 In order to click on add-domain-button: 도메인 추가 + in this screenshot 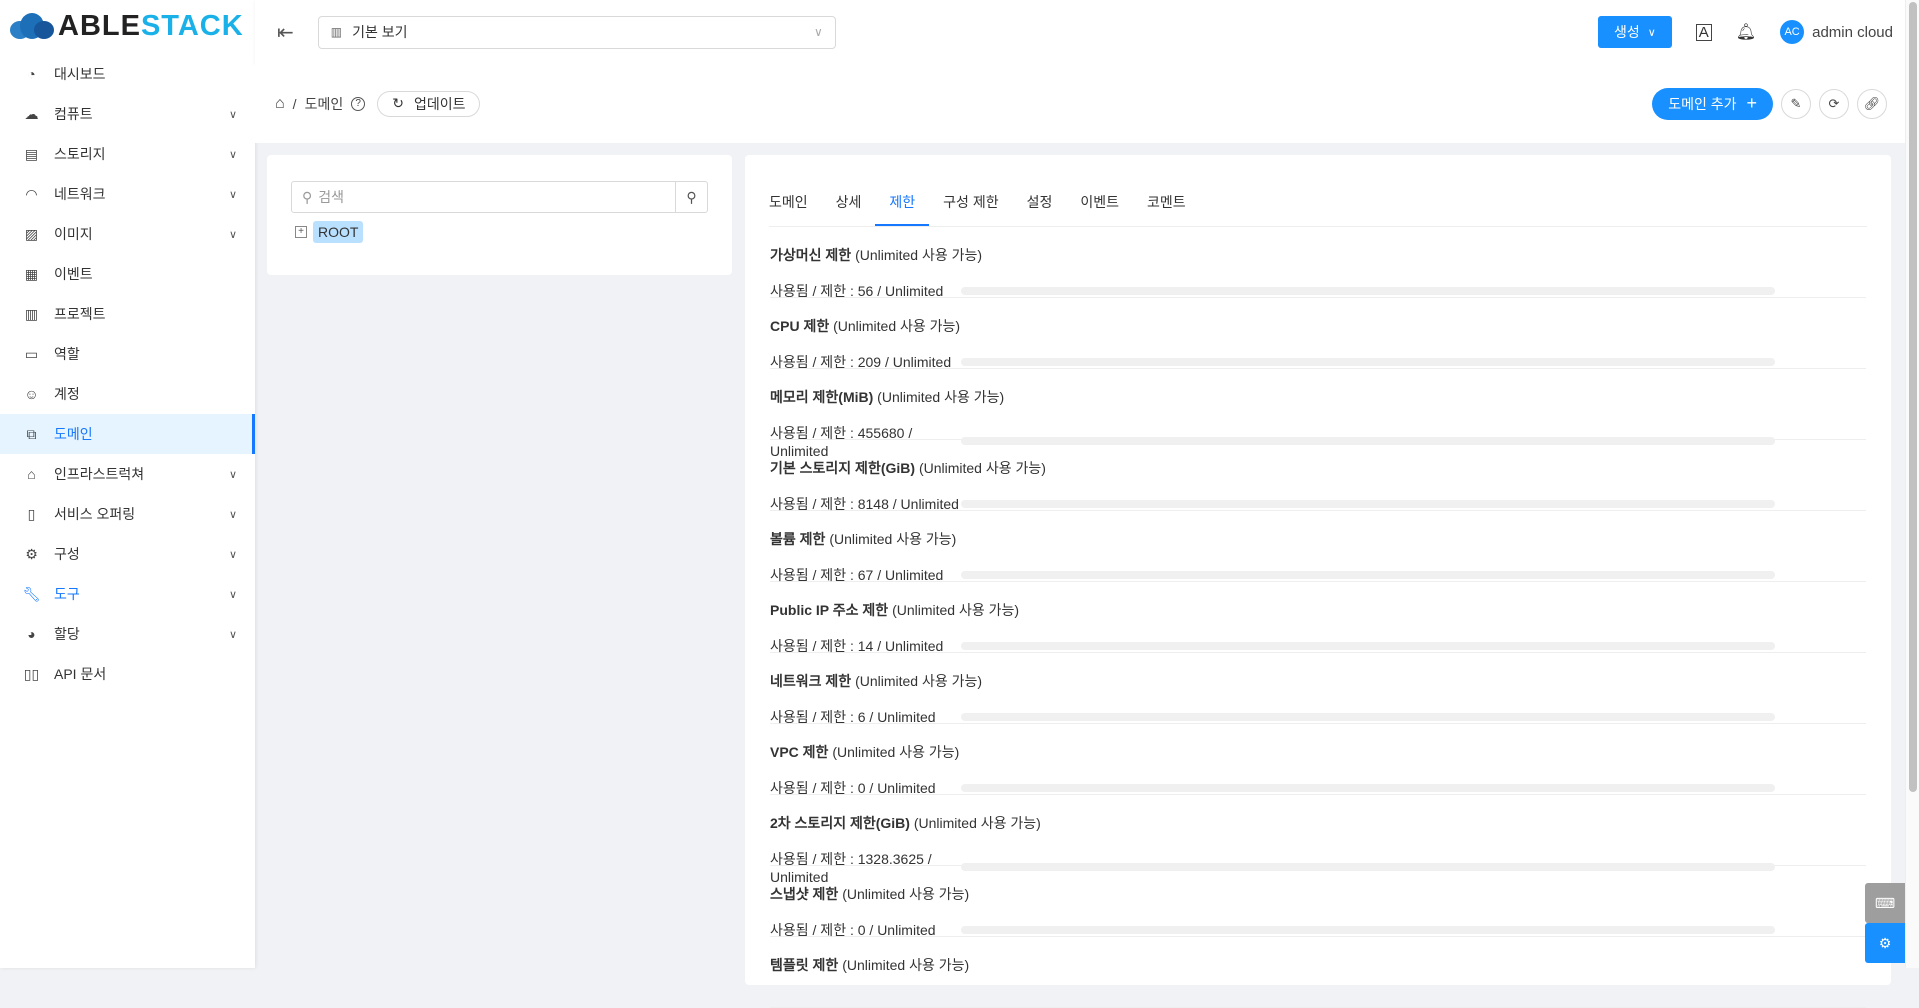, I will do `click(1712, 103)`.